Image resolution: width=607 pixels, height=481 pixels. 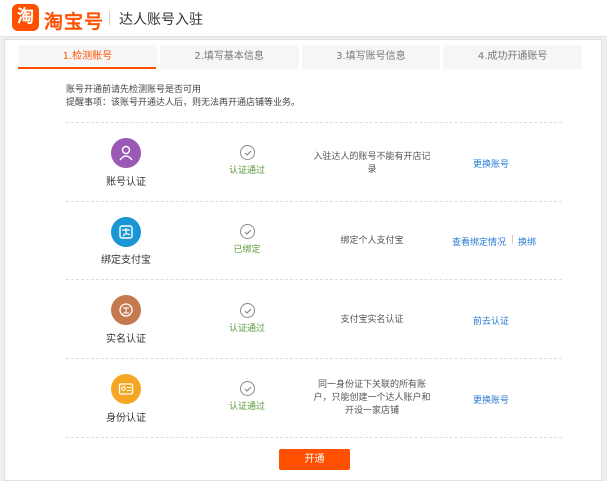 I want to click on realname-icon, so click(x=126, y=310).